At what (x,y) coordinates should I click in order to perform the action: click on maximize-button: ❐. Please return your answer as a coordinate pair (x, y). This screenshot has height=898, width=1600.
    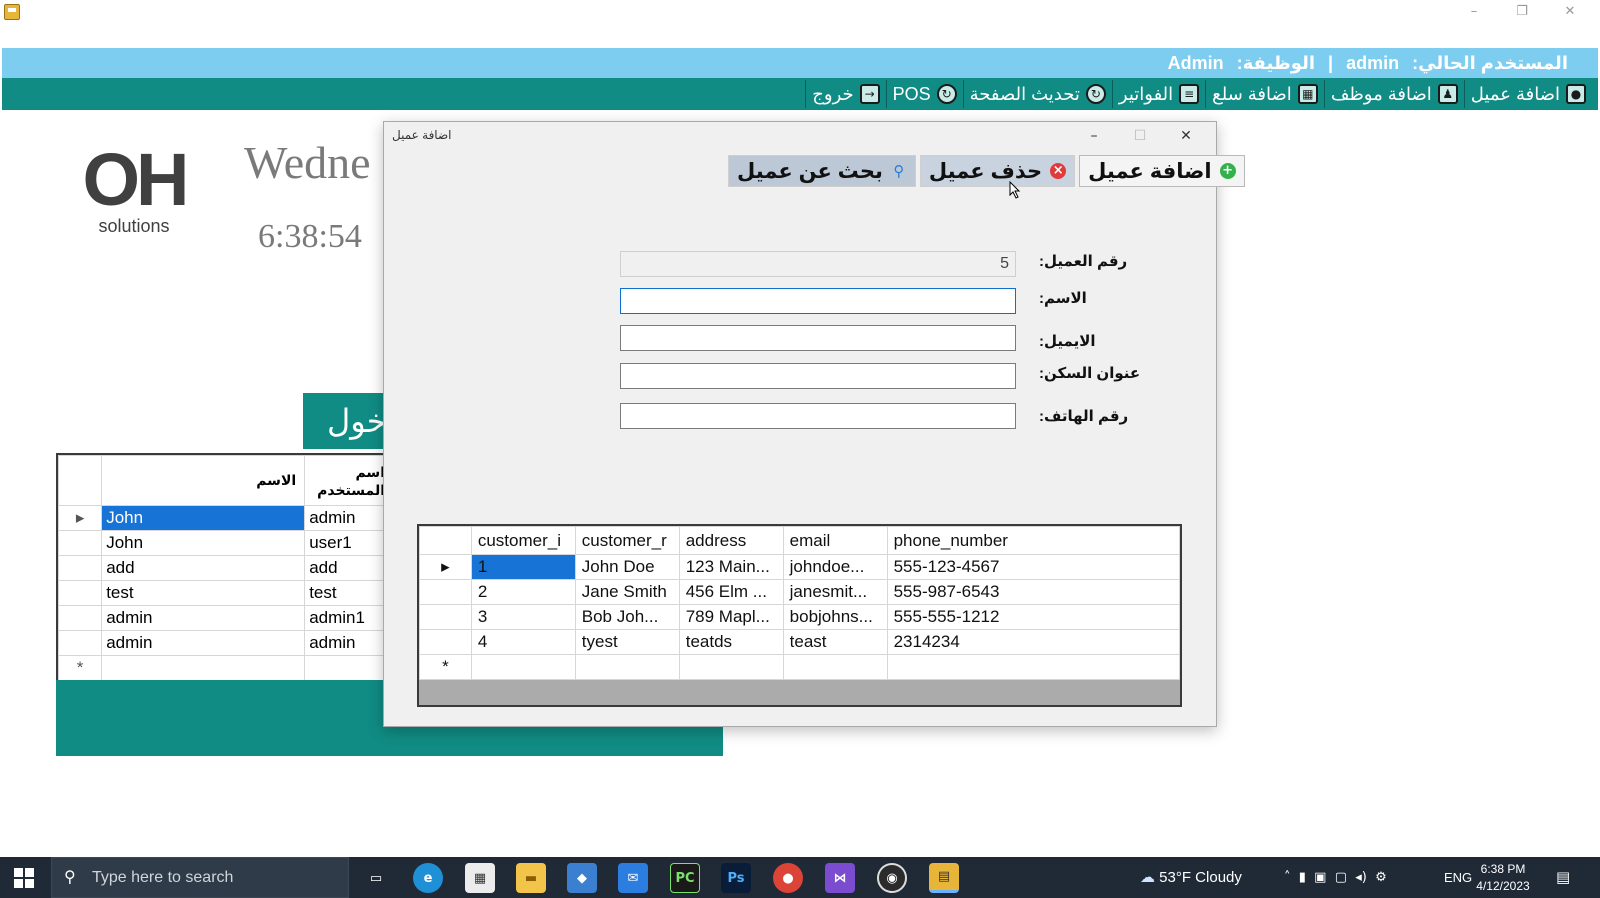
    Looking at the image, I should click on (1522, 12).